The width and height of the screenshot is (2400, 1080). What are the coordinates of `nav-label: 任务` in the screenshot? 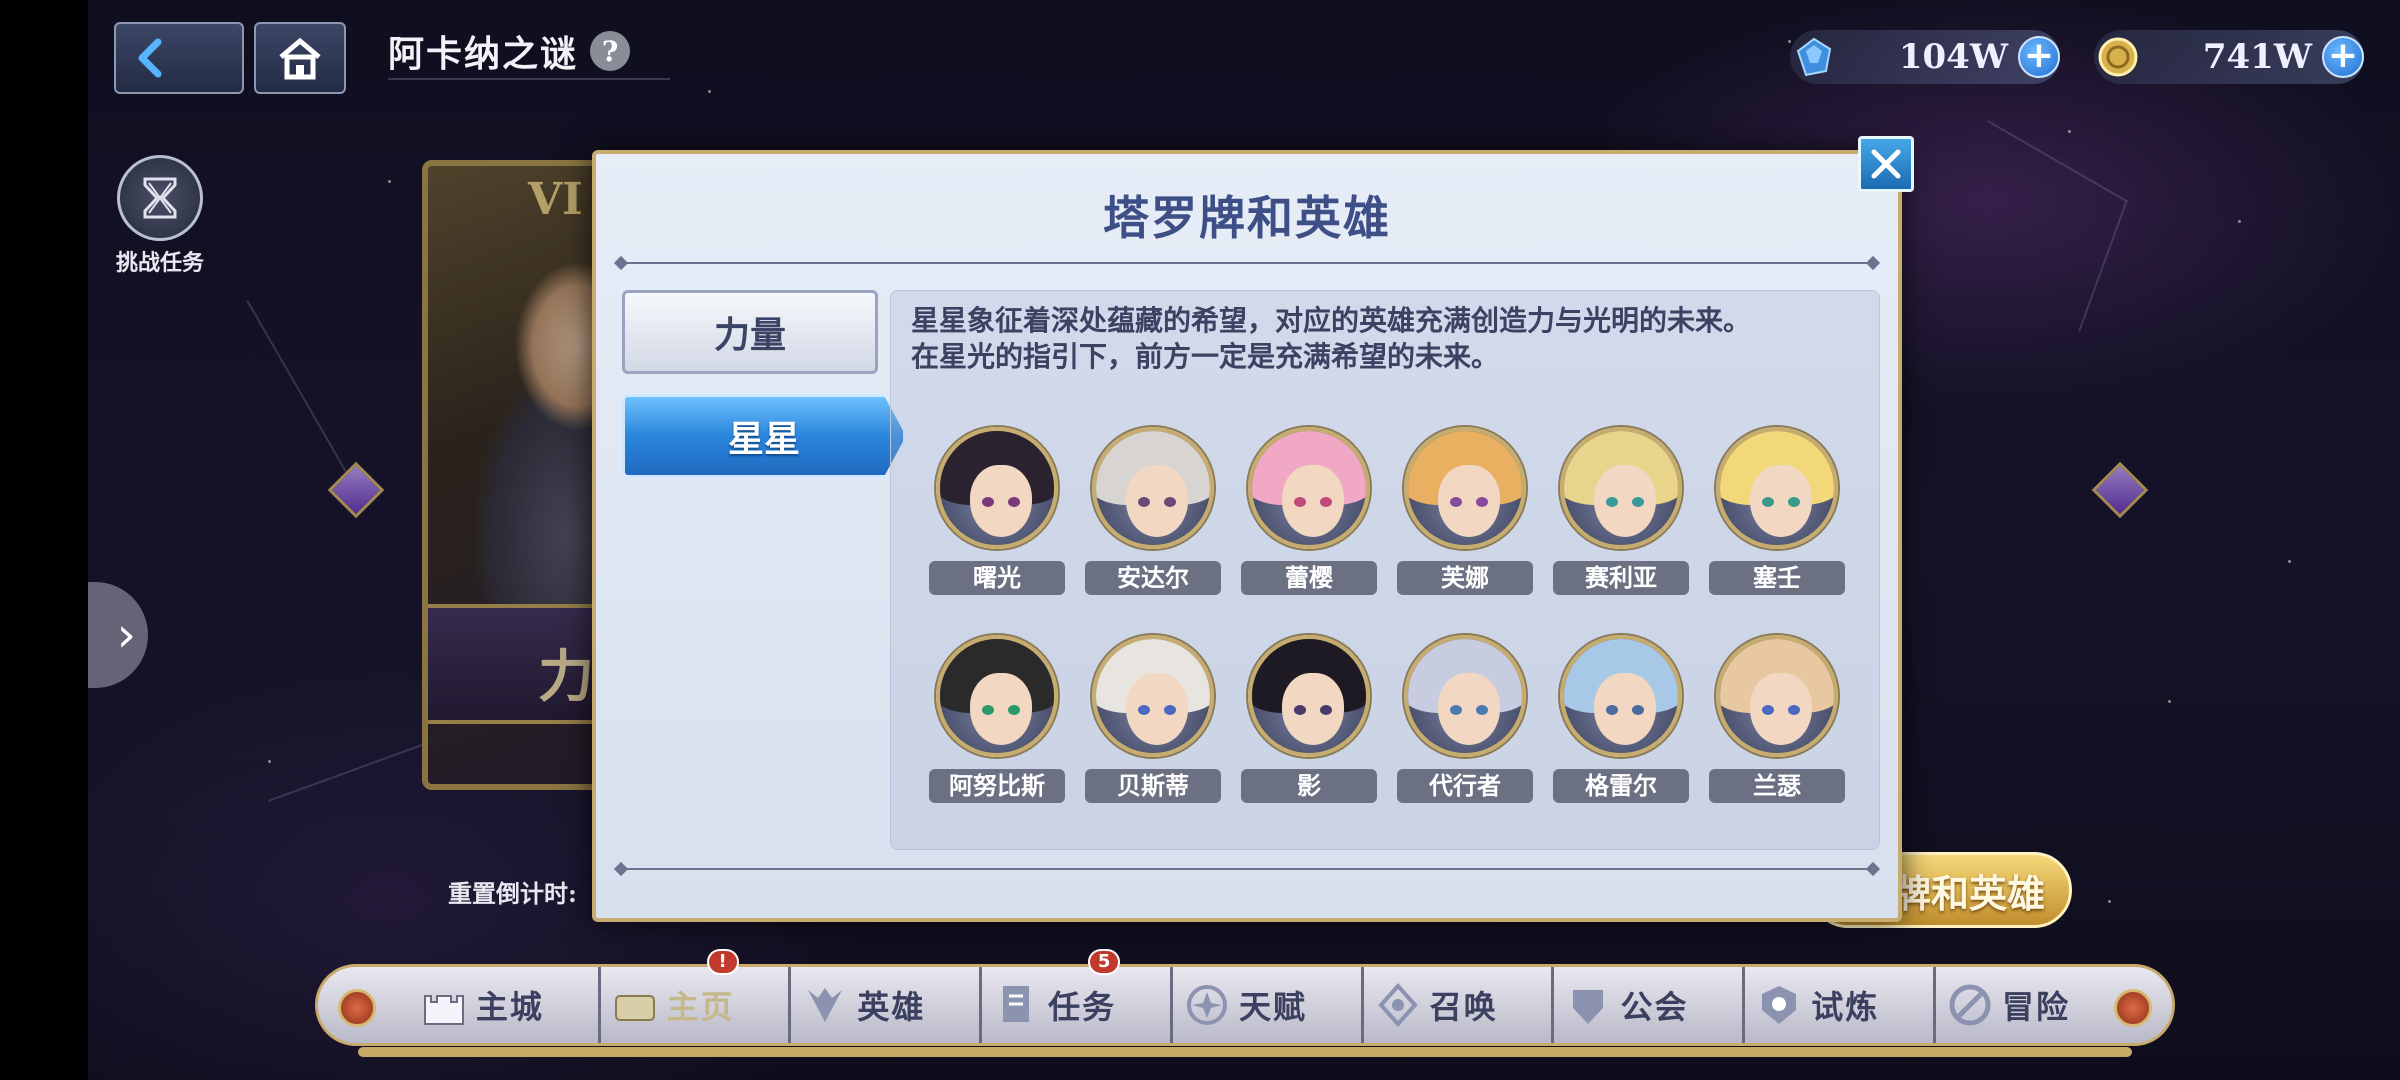 It's located at (1082, 1007).